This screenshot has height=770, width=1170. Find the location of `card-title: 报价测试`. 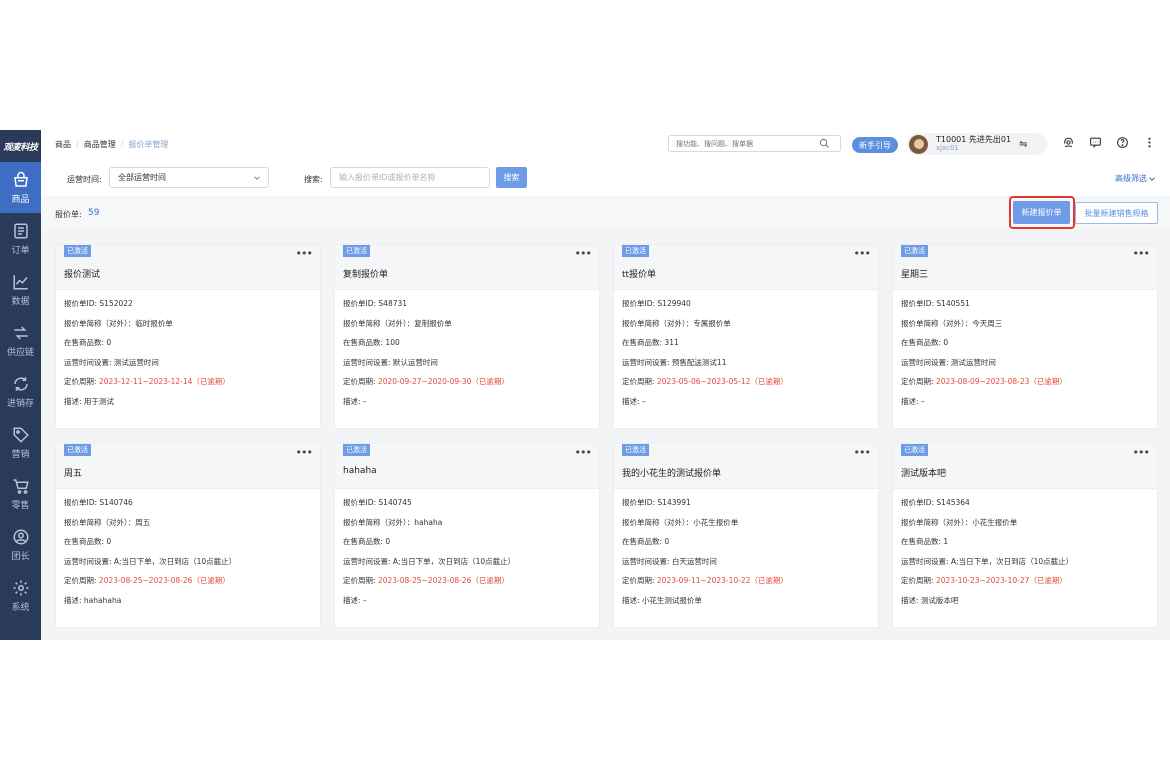

card-title: 报价测试 is located at coordinates (82, 273).